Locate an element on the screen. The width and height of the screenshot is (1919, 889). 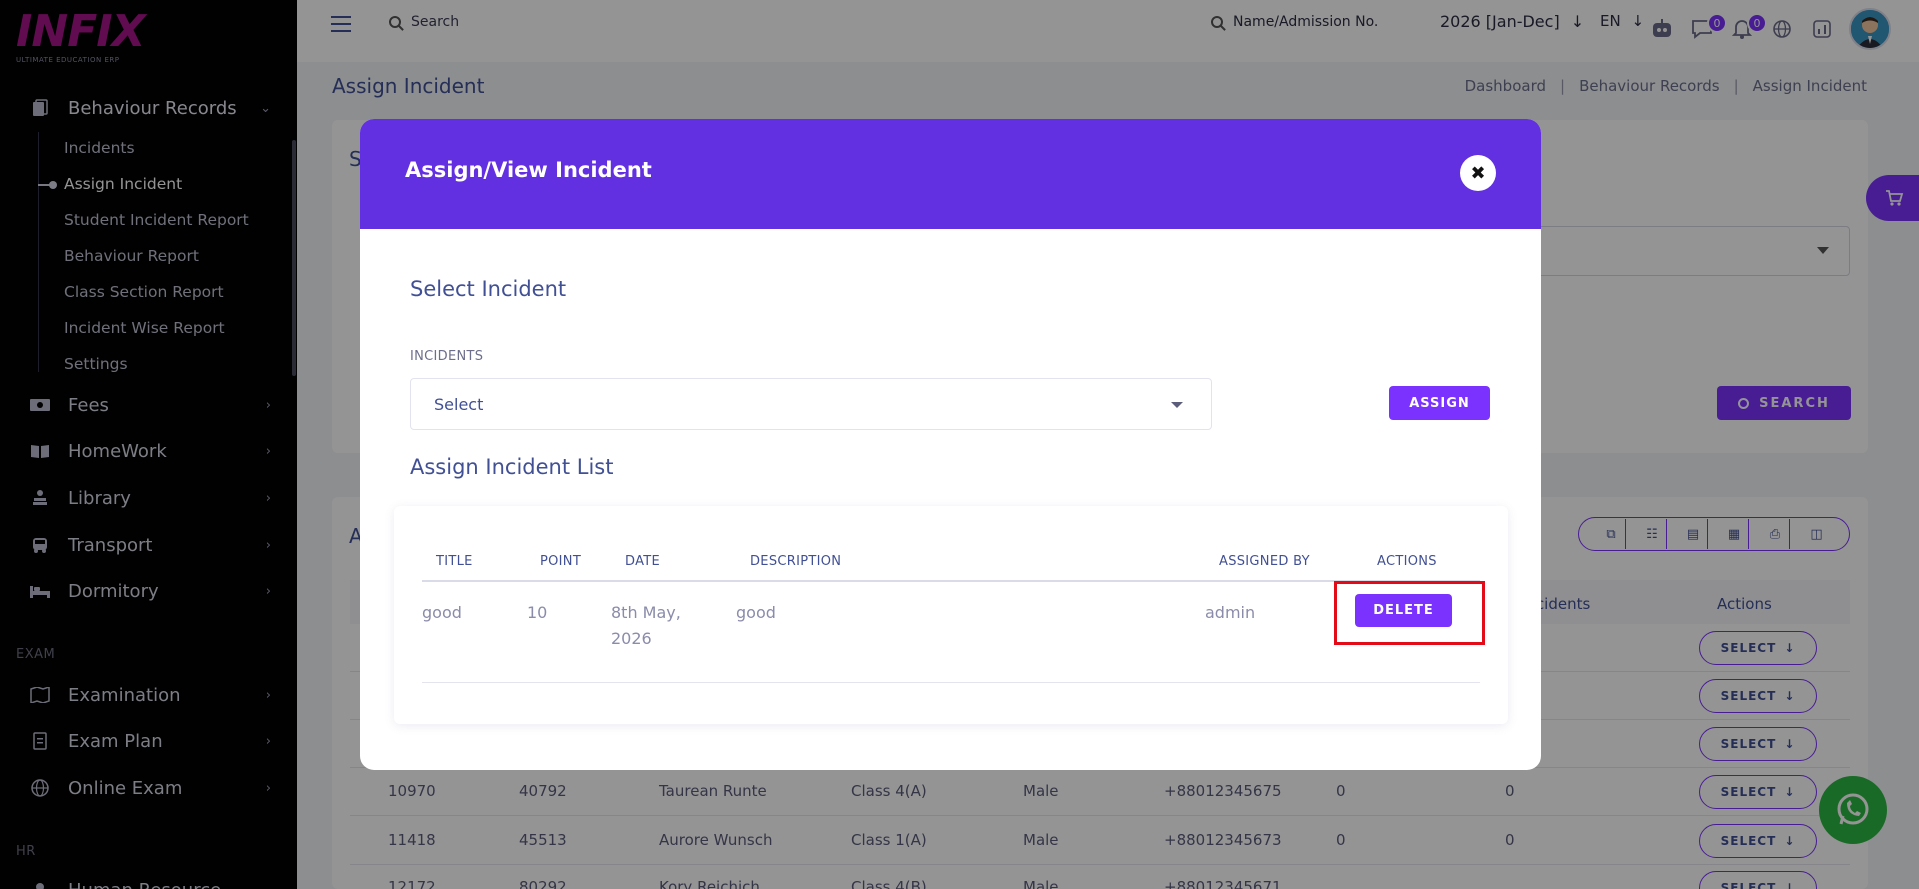
cell-assigned-by: admin is located at coordinates (1230, 612).